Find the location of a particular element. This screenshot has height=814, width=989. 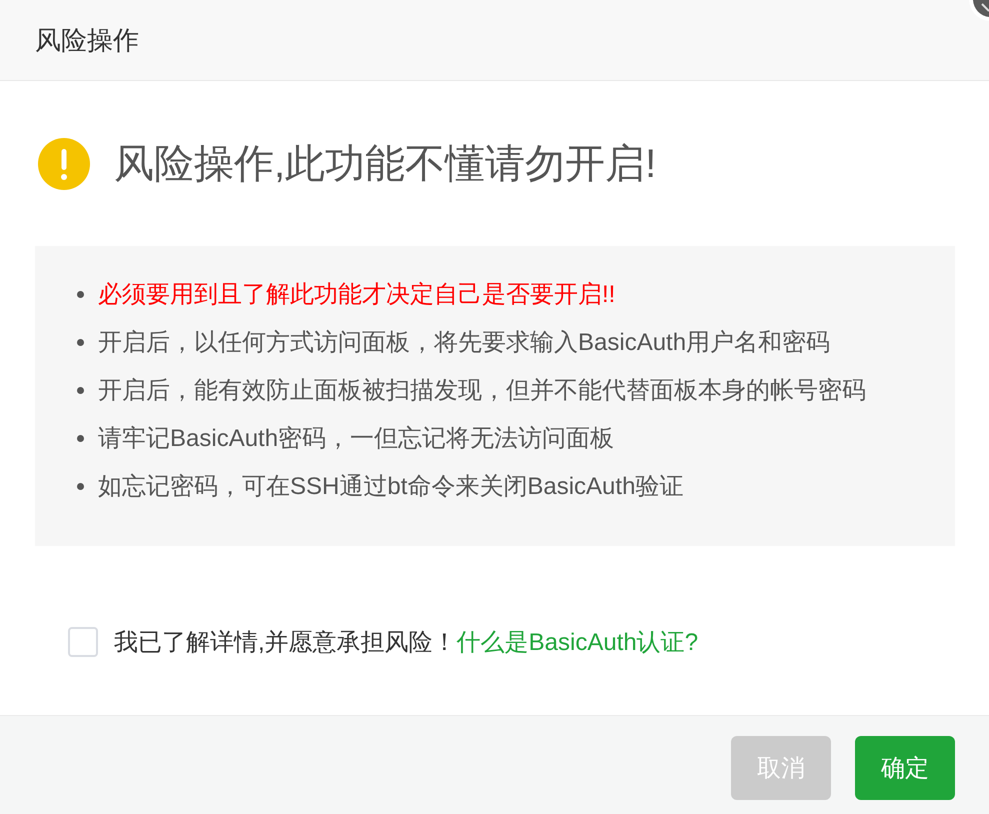

warning-title: 风险操作,此功能不懂请勿开启! is located at coordinates (385, 164).